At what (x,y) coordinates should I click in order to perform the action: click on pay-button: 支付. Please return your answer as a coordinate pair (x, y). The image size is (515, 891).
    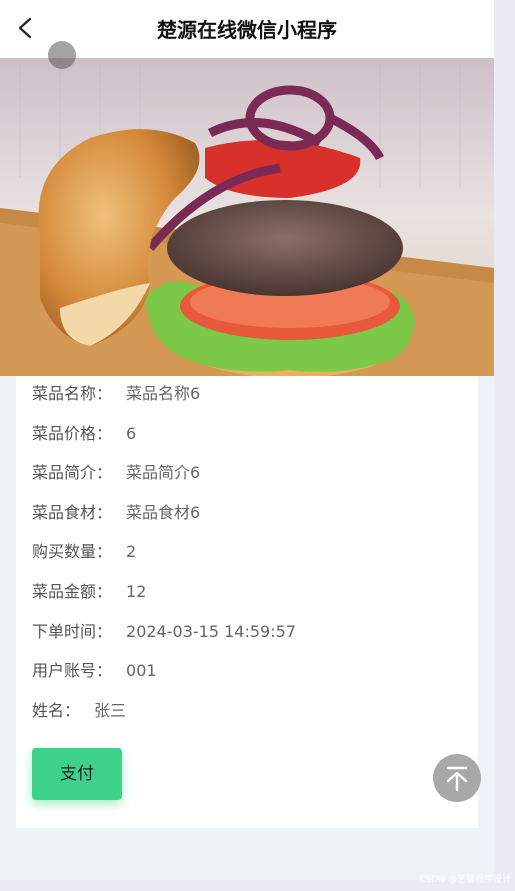
    Looking at the image, I should click on (77, 774).